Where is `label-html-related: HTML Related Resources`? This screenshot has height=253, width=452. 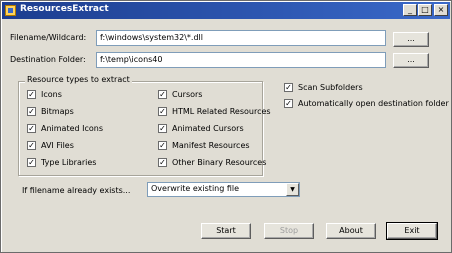 label-html-related: HTML Related Resources is located at coordinates (221, 111).